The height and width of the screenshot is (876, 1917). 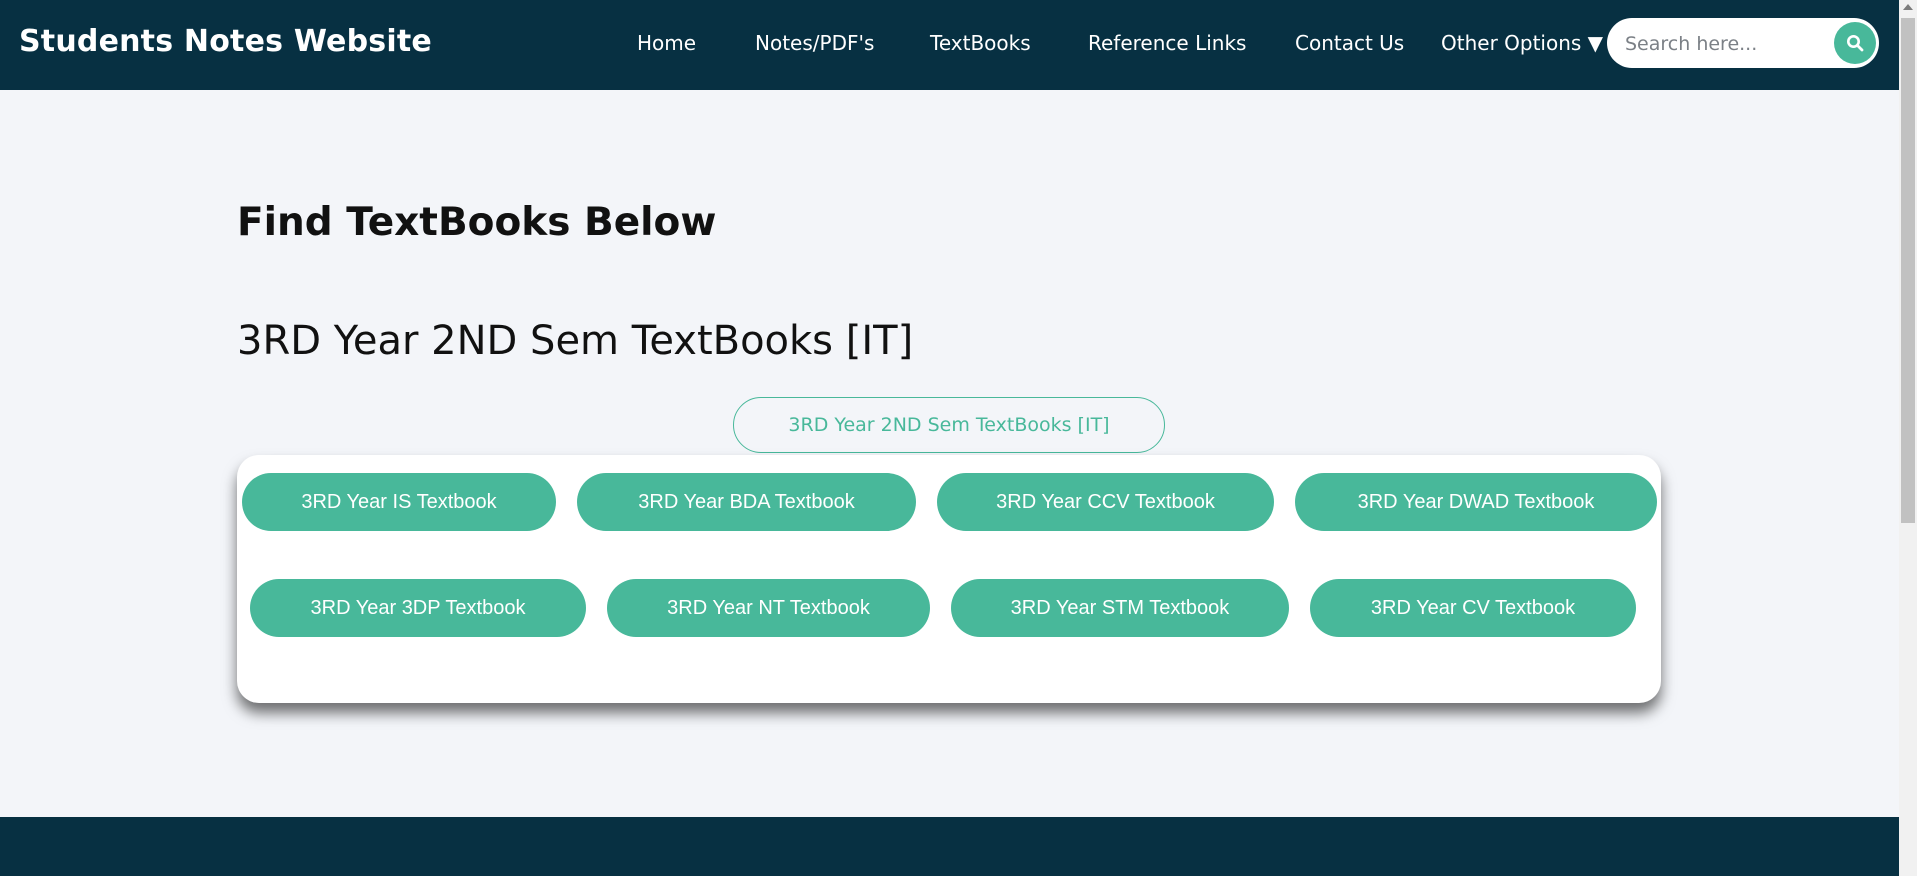 I want to click on textbook-button-dwad: 3RD Year DWAD Textbook, so click(x=1476, y=502).